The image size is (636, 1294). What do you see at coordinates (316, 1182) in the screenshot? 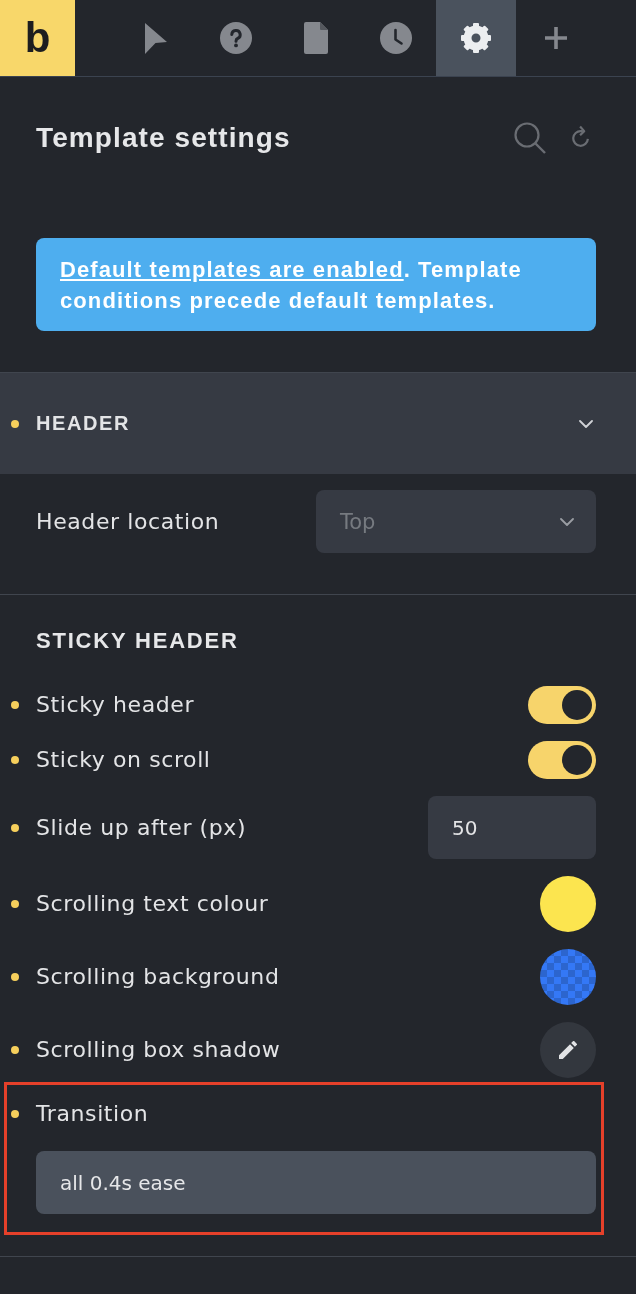
I see `text-field: all 0.4s ease` at bounding box center [316, 1182].